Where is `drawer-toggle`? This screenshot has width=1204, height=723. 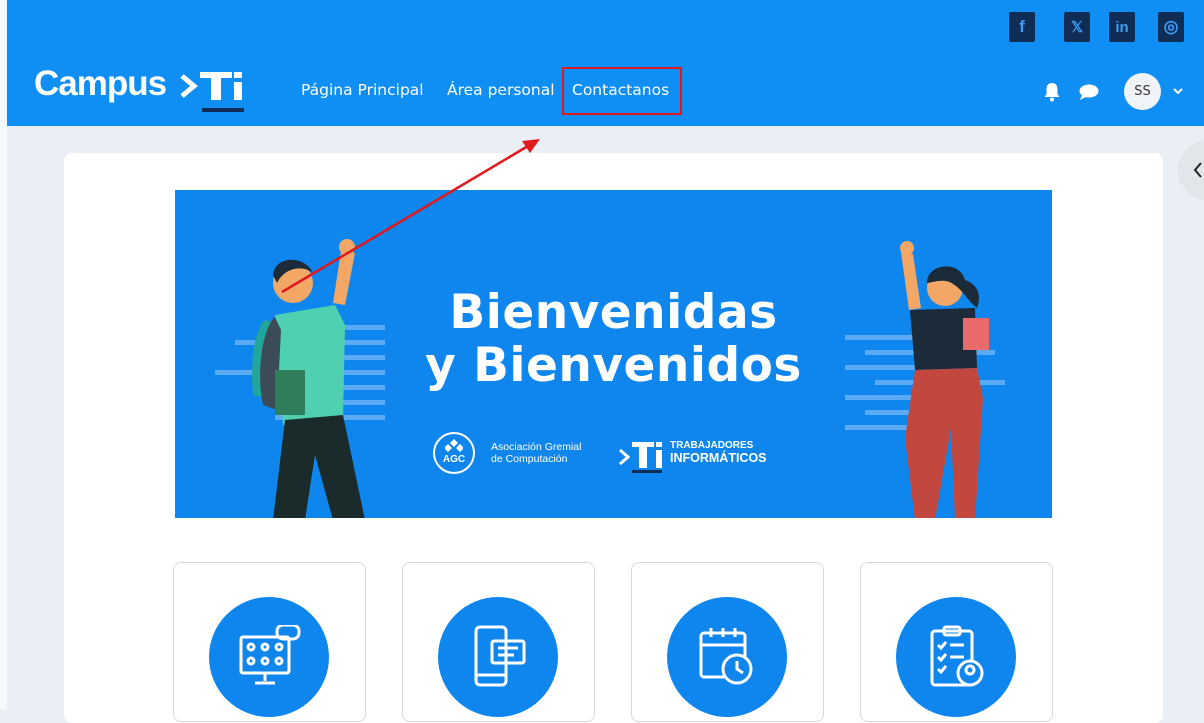
drawer-toggle is located at coordinates (1191, 170).